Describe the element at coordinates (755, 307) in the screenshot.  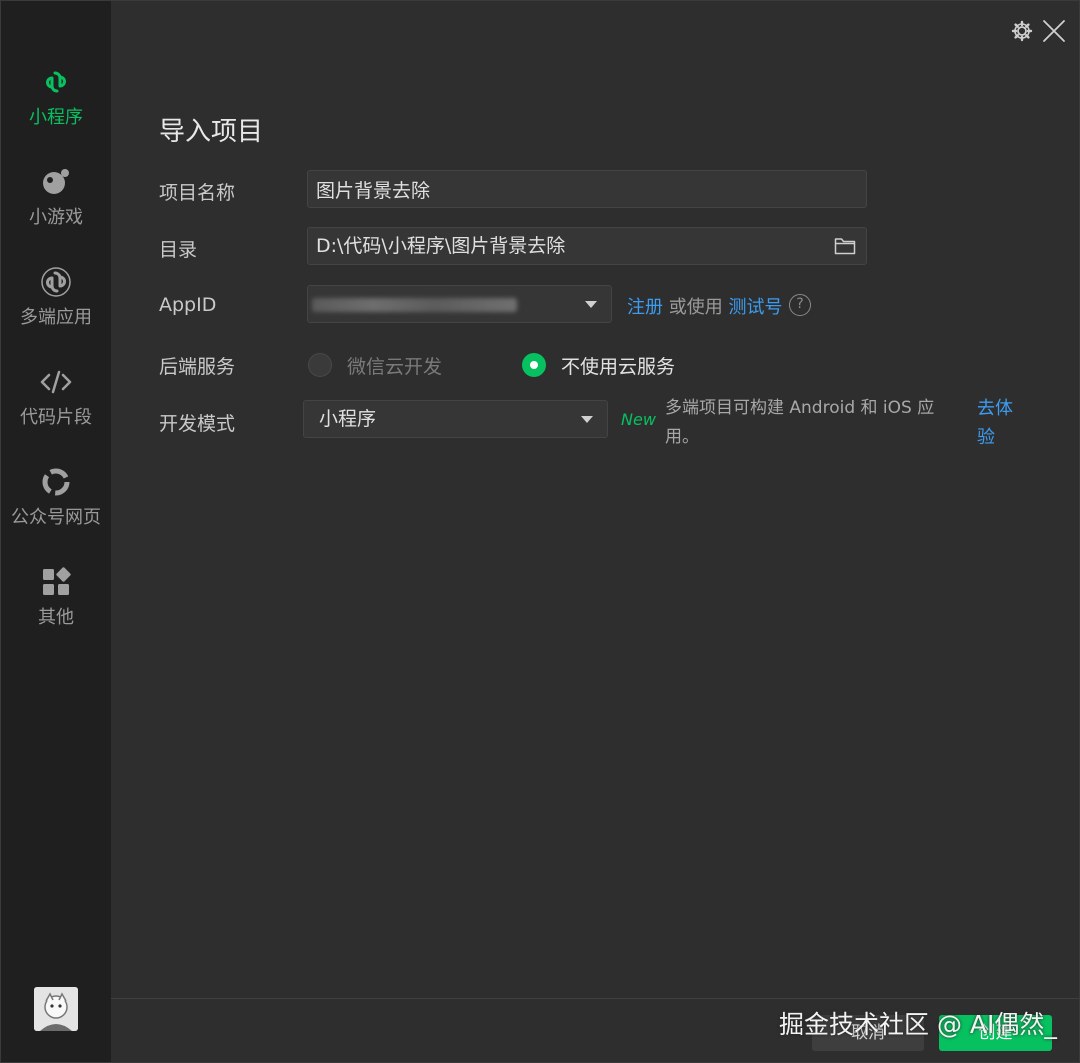
I see `test-account-link: 测试号` at that location.